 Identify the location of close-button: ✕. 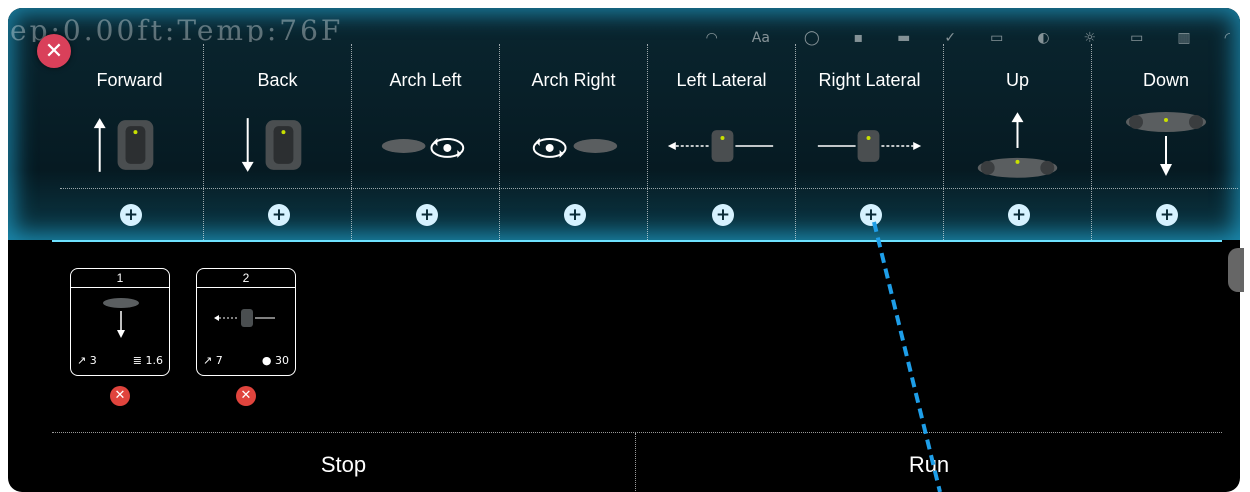
(54, 51).